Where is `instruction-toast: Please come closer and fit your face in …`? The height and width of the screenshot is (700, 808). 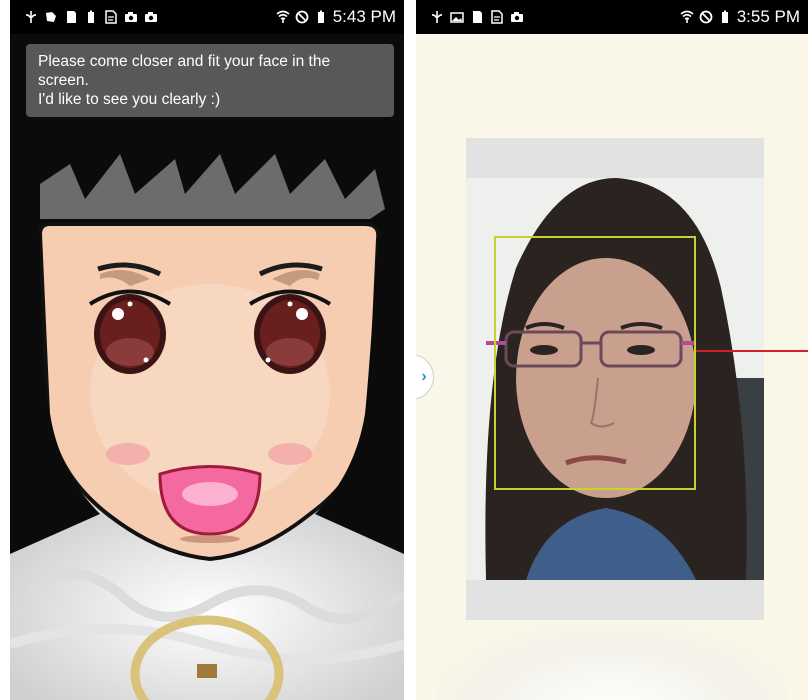 instruction-toast: Please come closer and fit your face in … is located at coordinates (210, 80).